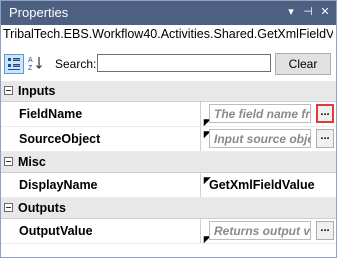 This screenshot has height=258, width=337. I want to click on category-label: Misc, so click(32, 162).